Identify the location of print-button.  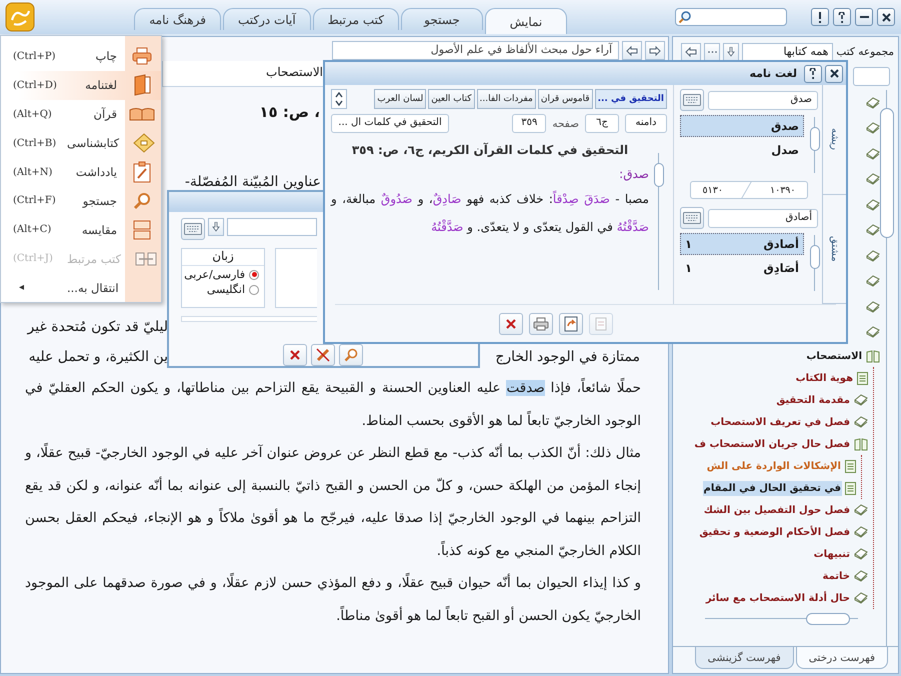
(540, 323).